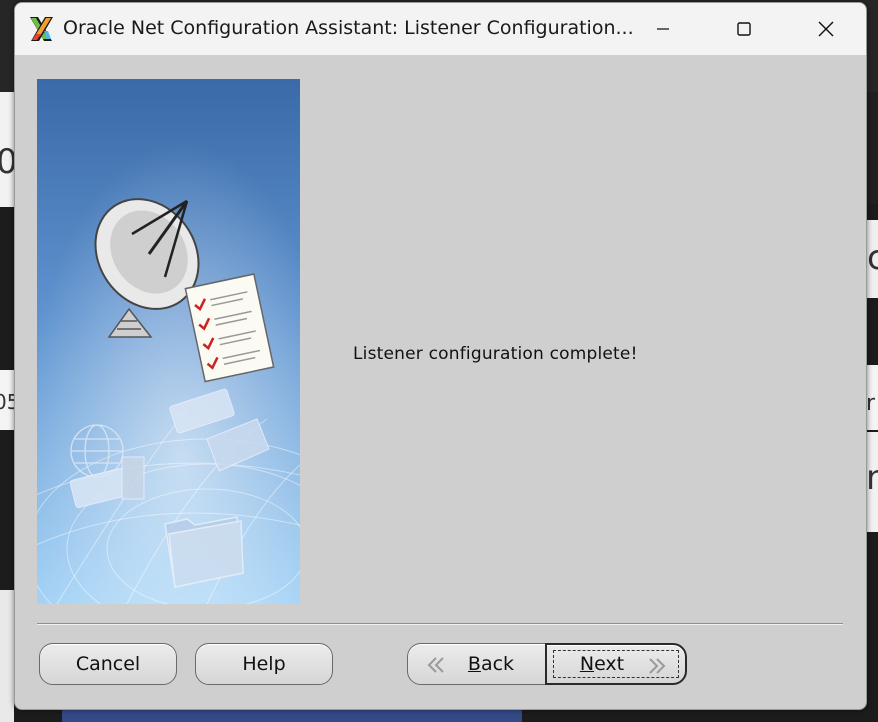  Describe the element at coordinates (497, 664) in the screenshot. I see `back-label-rest: ack` at that location.